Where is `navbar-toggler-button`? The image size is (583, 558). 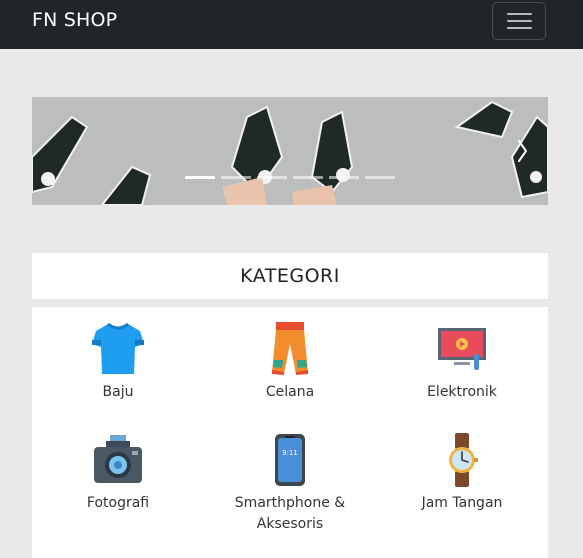 navbar-toggler-button is located at coordinates (519, 21).